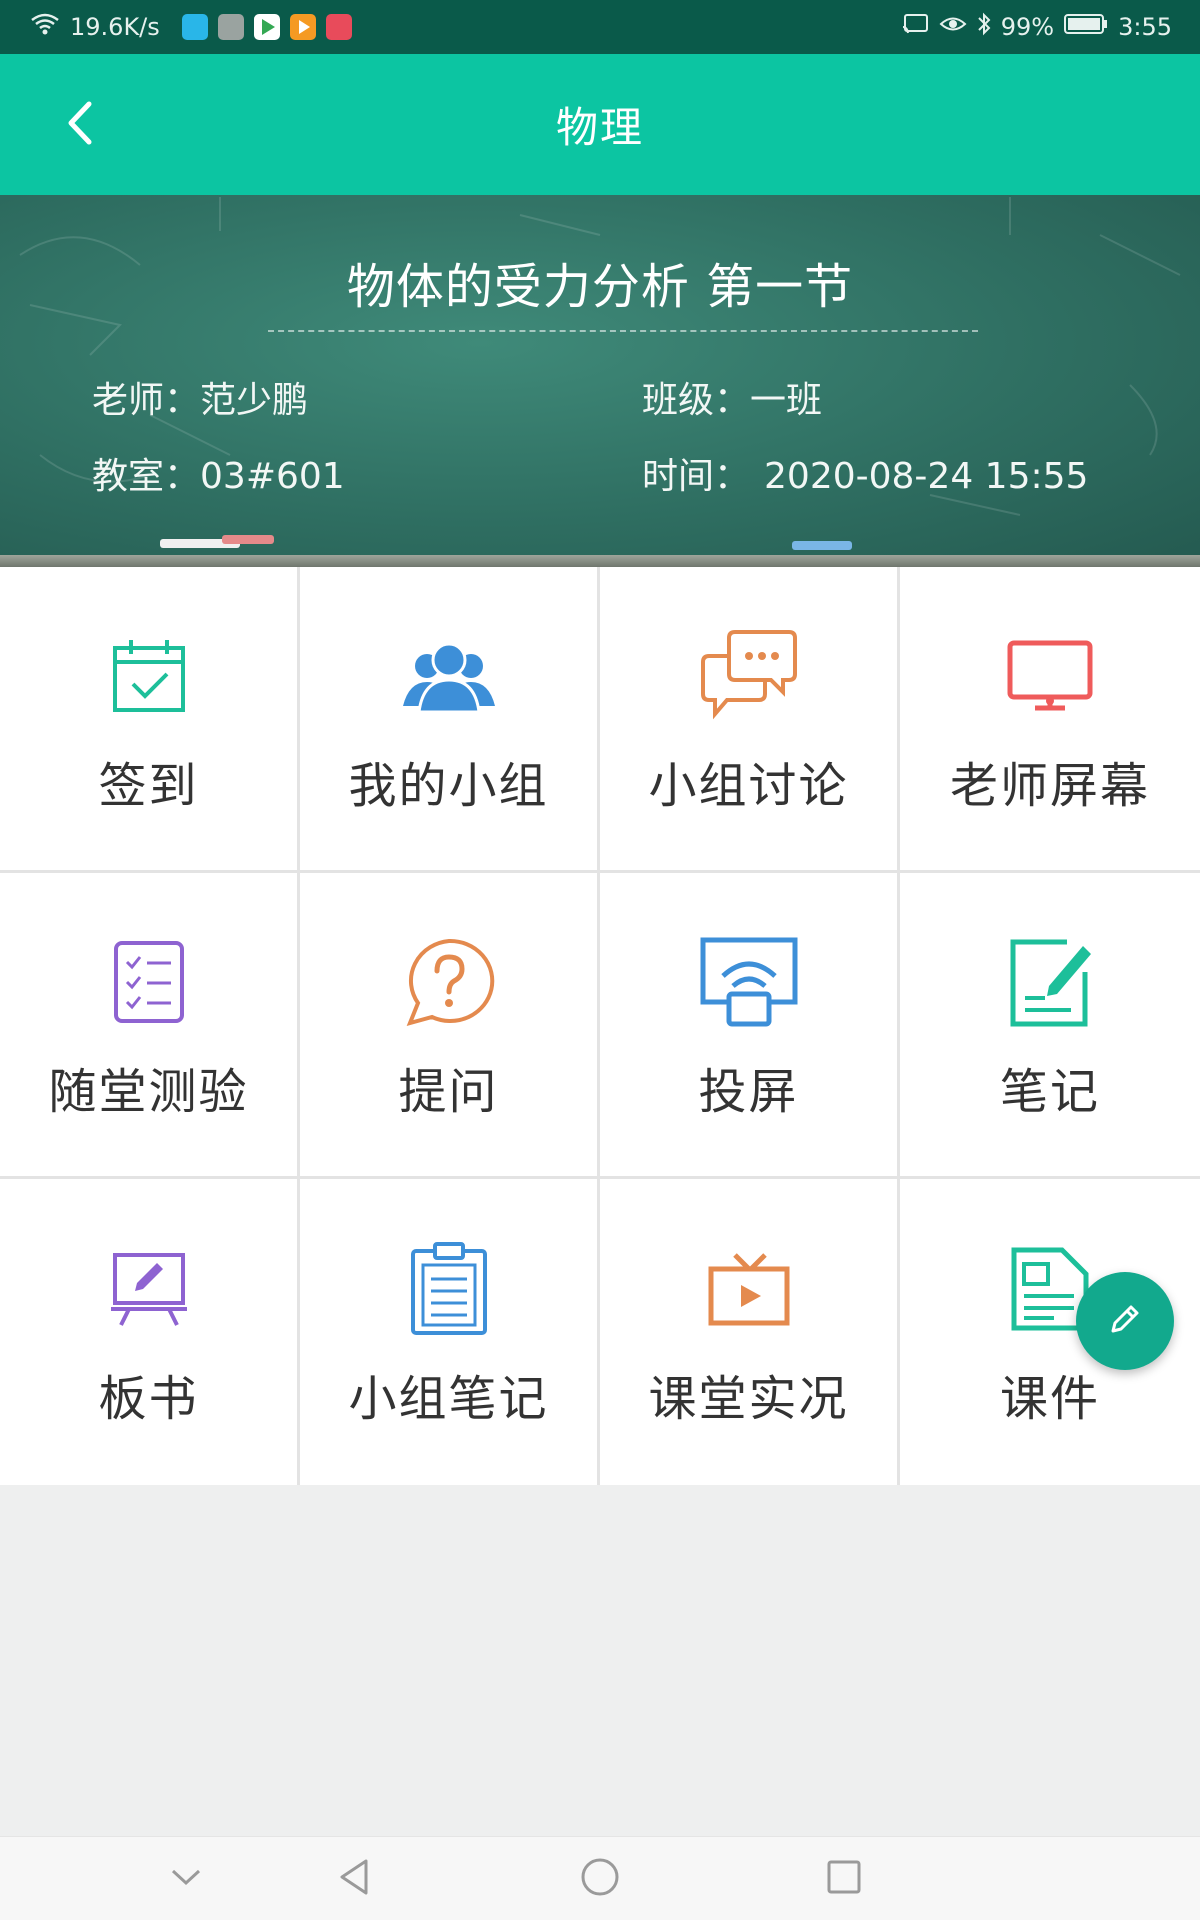 The width and height of the screenshot is (1200, 1920). What do you see at coordinates (748, 785) in the screenshot?
I see `feature-label: 小组讨论` at bounding box center [748, 785].